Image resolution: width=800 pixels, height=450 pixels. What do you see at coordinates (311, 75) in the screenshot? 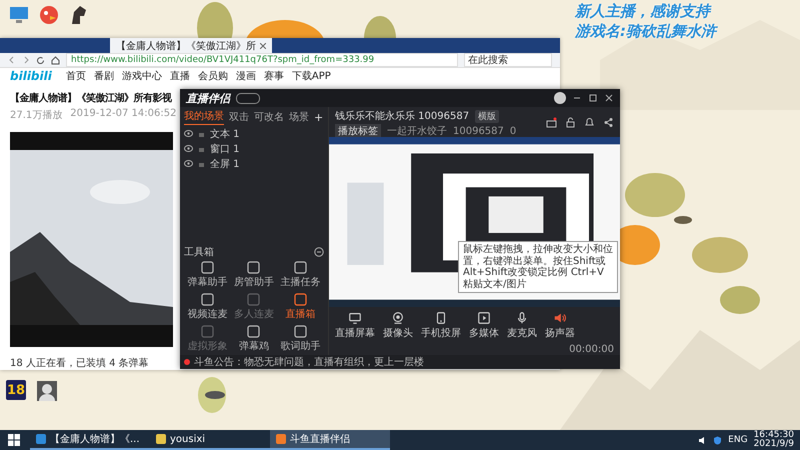
I see `nav-link: 下载APP` at bounding box center [311, 75].